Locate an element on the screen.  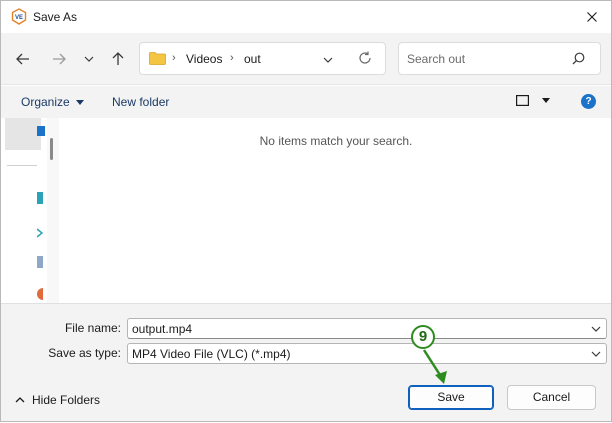
file-name-combobox is located at coordinates (367, 328).